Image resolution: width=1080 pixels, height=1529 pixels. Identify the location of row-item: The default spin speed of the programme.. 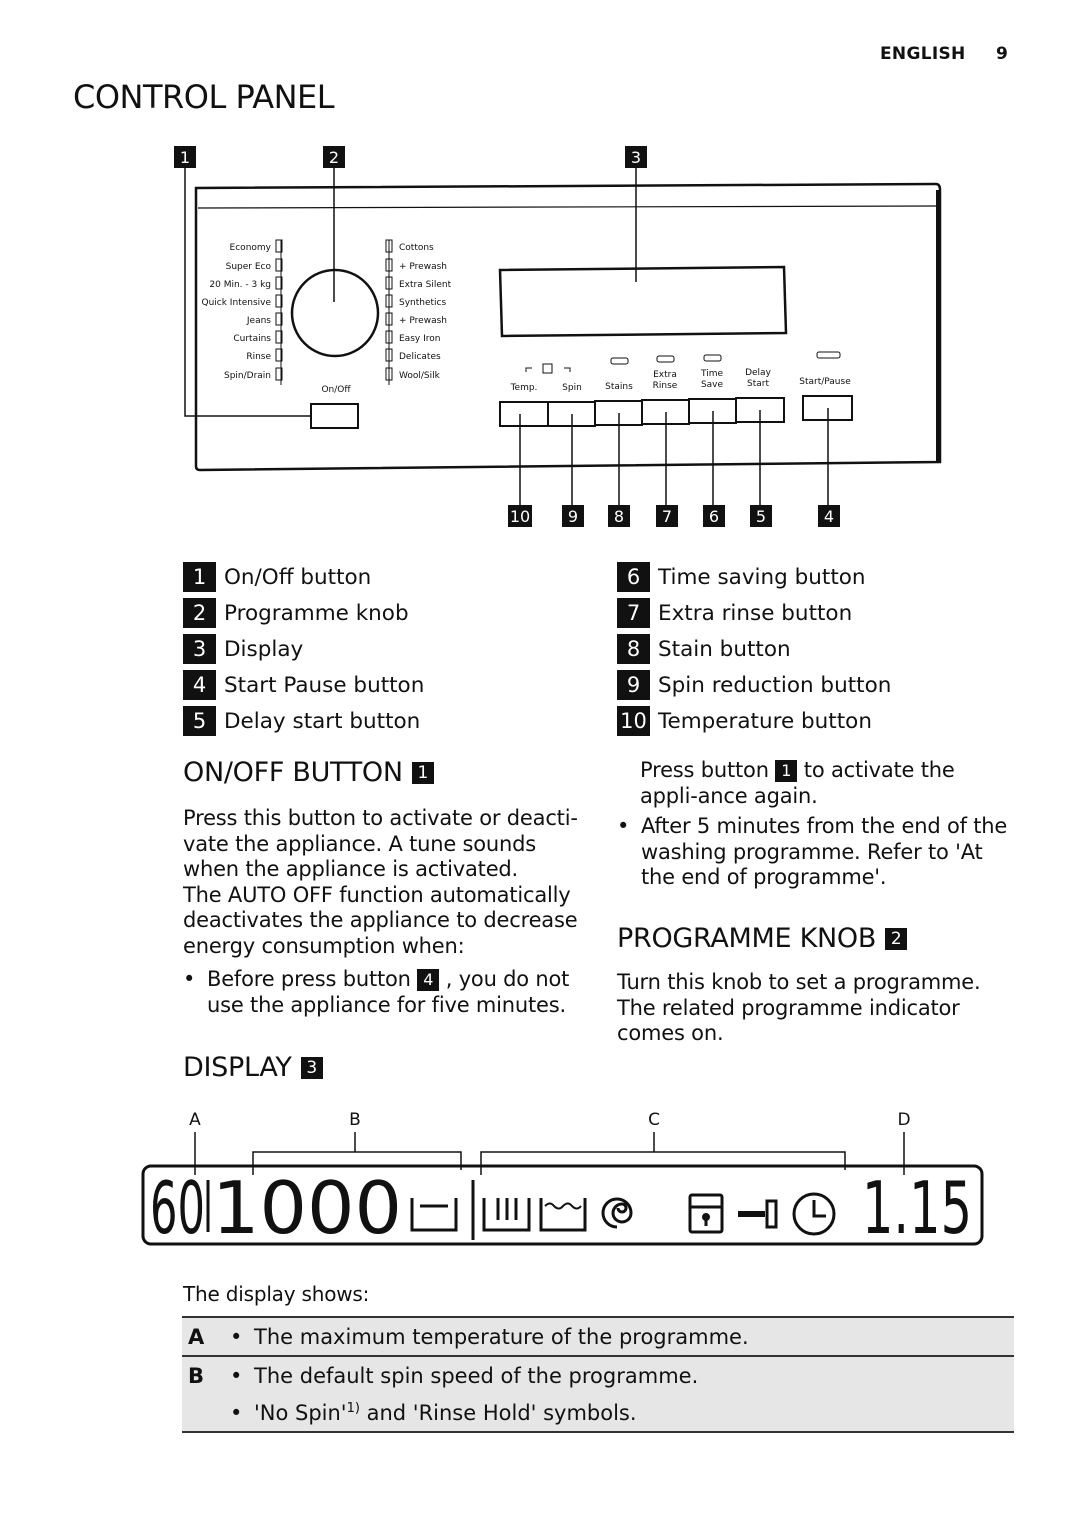
(619, 1376).